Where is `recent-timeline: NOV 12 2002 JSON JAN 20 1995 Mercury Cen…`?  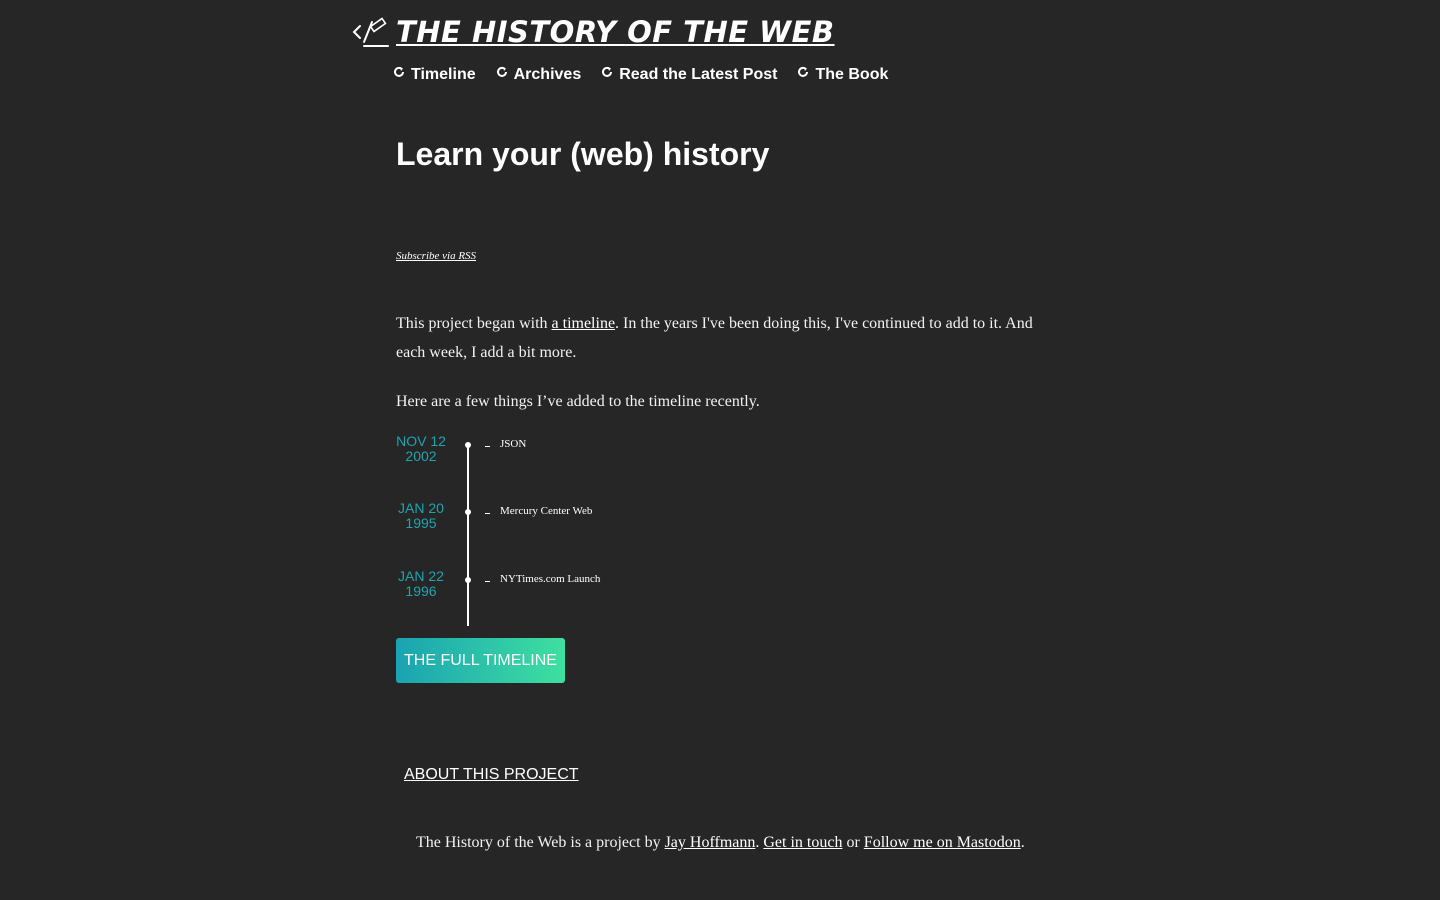 recent-timeline: NOV 12 2002 JSON JAN 20 1995 Mercury Cen… is located at coordinates (546, 530).